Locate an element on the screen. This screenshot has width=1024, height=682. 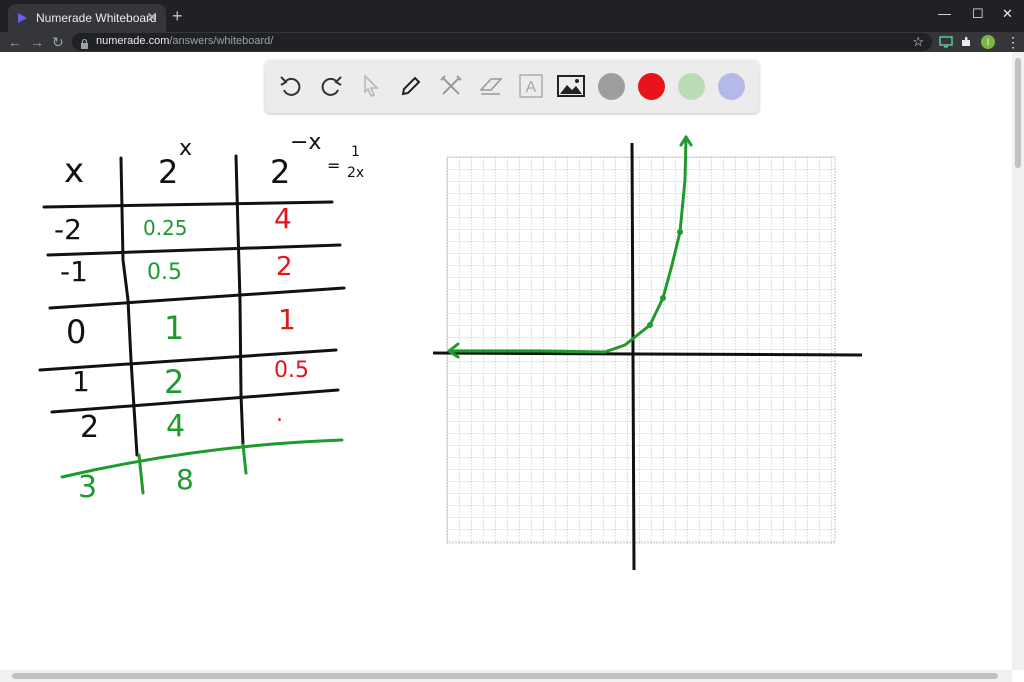
value-2negx: 1 is located at coordinates (287, 319).